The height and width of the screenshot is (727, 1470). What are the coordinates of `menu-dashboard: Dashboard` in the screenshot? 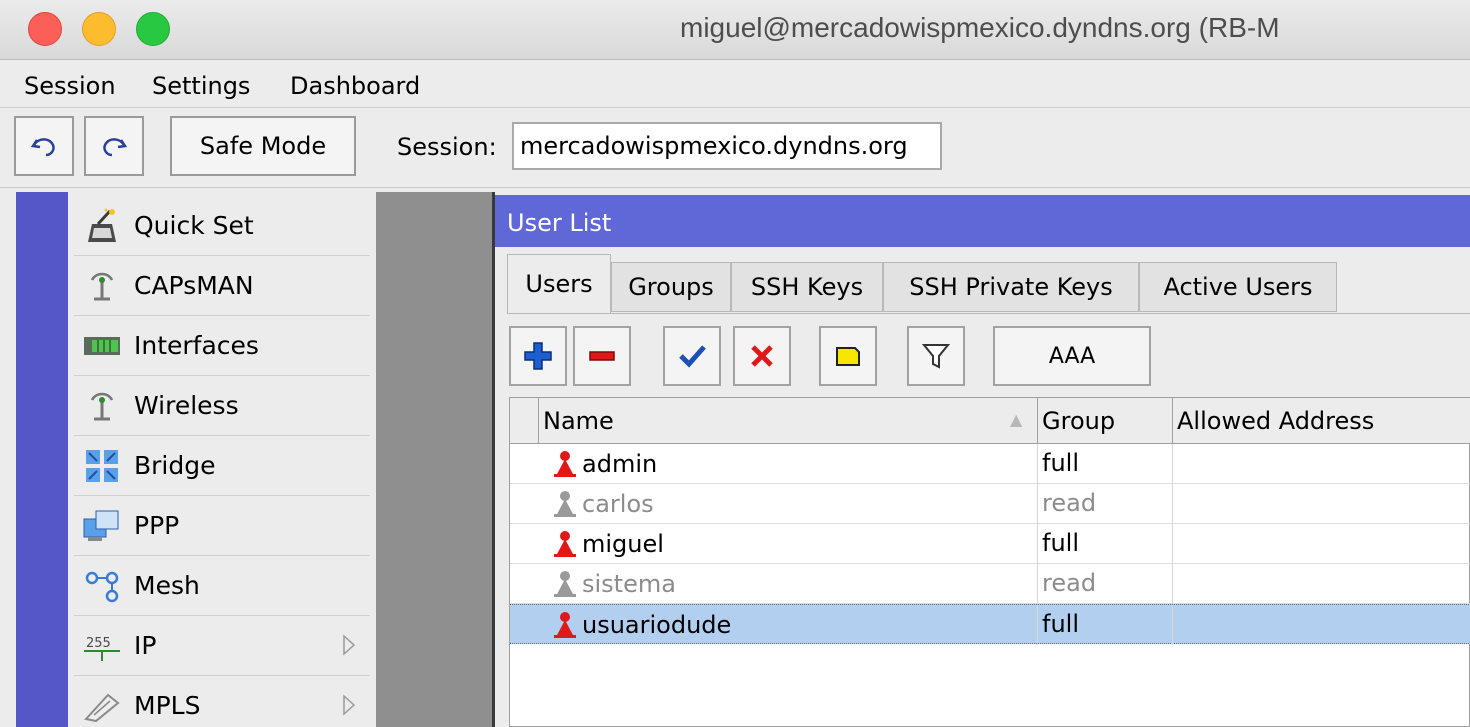 It's located at (355, 86).